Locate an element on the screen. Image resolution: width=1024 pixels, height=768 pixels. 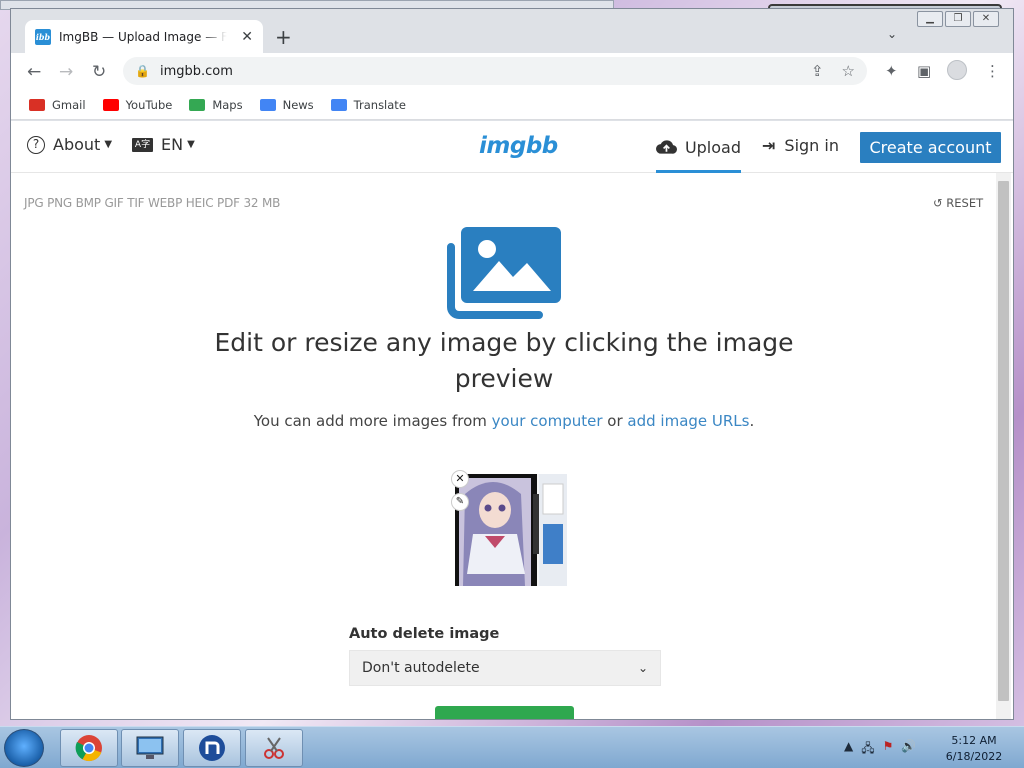
chrome-icon is located at coordinates (88, 748).